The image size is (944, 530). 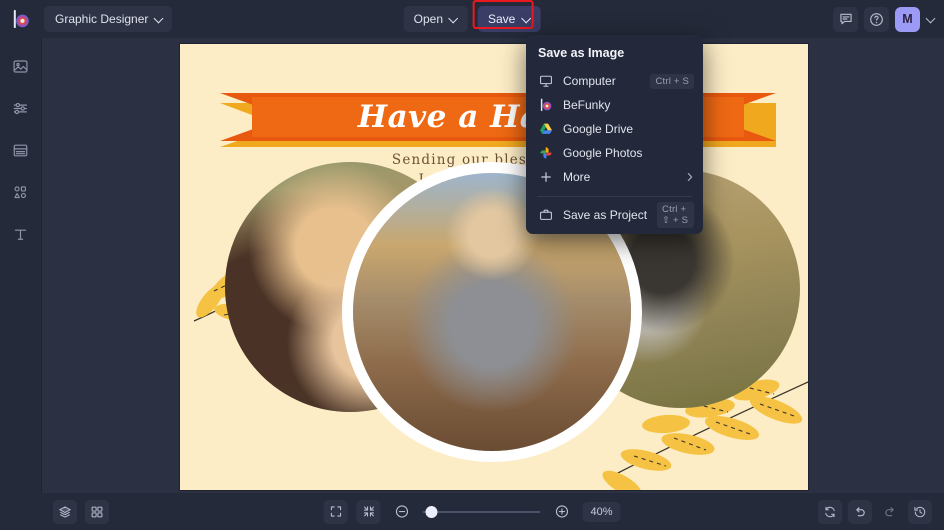 I want to click on image-icon, so click(x=20, y=66).